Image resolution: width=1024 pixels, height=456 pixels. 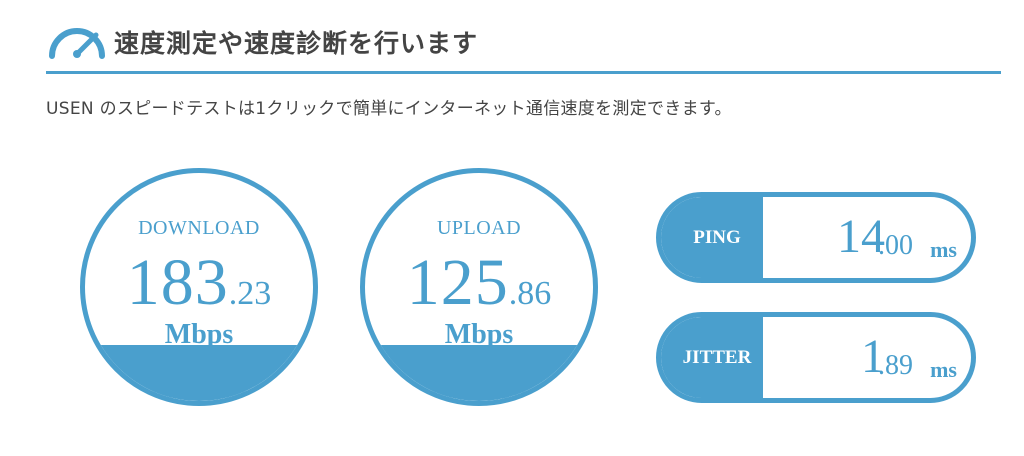 What do you see at coordinates (523, 46) in the screenshot?
I see `section-header: 速度測定や速度診断を行います` at bounding box center [523, 46].